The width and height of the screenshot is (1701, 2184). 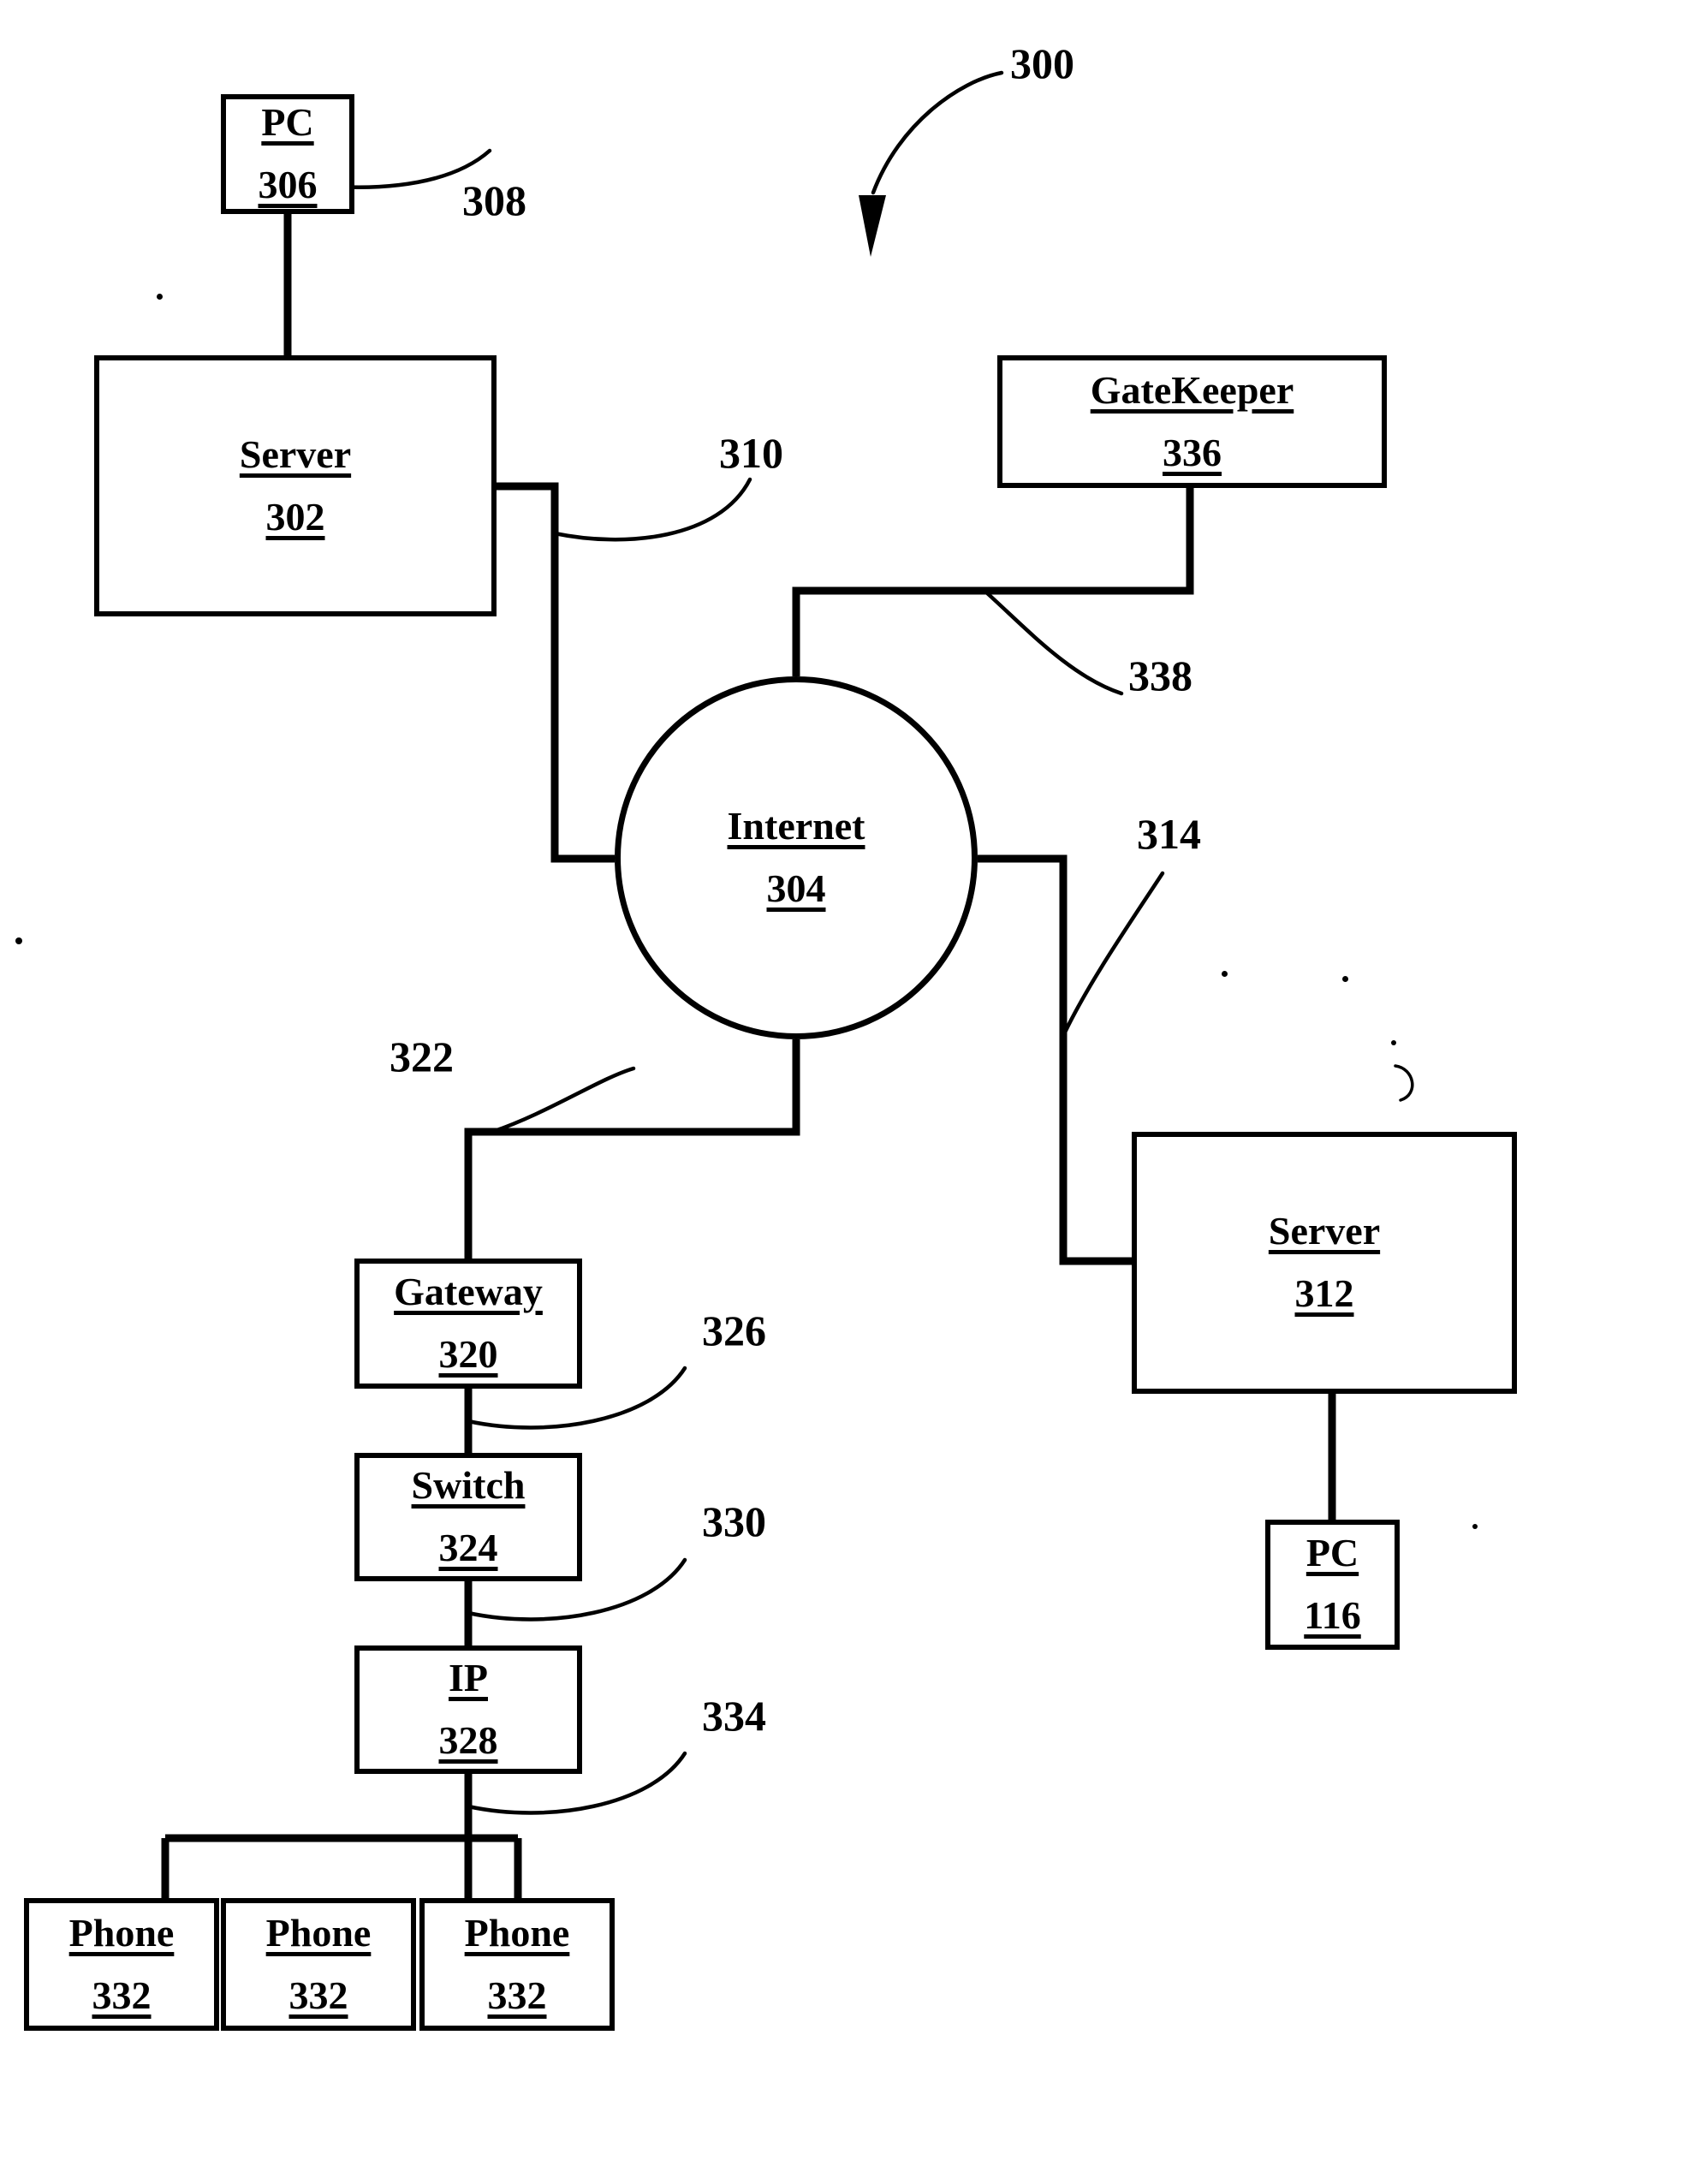 What do you see at coordinates (494, 200) in the screenshot?
I see `reference-numeral-308: 308` at bounding box center [494, 200].